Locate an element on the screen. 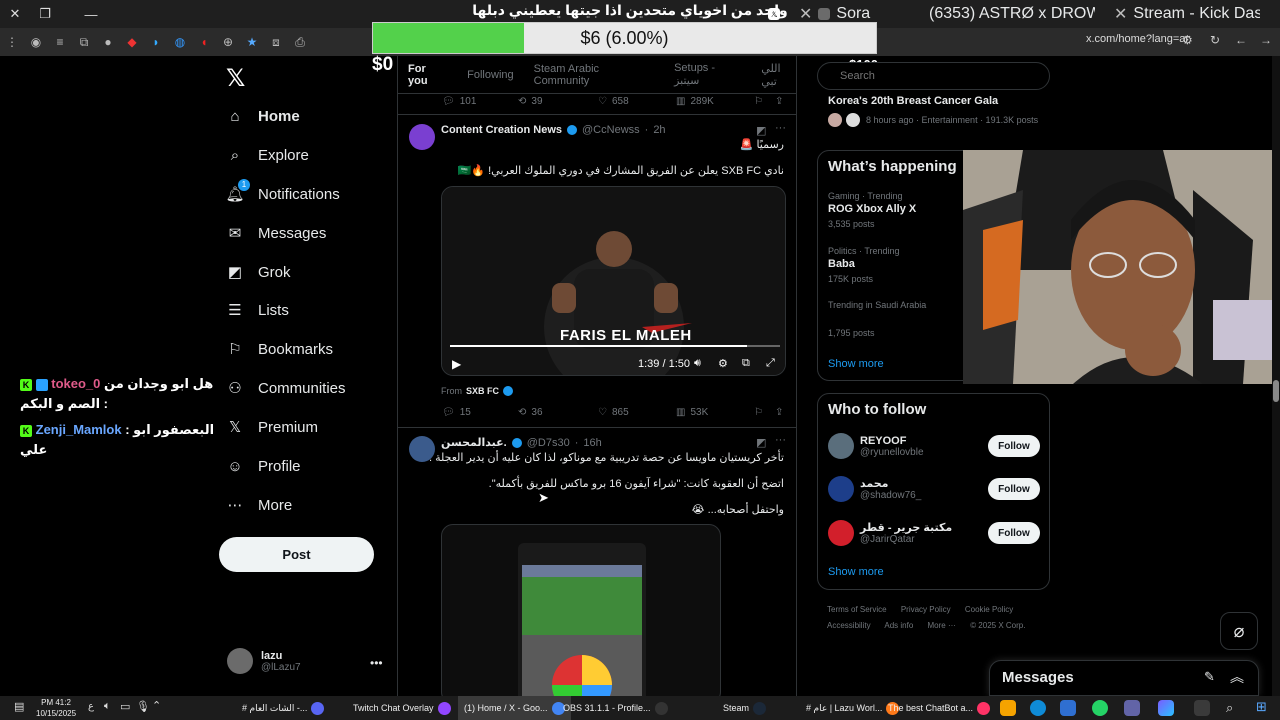 This screenshot has height=720, width=1280. taskbar-clock: PM 41:2 10/15/2025 is located at coordinates (56, 708).